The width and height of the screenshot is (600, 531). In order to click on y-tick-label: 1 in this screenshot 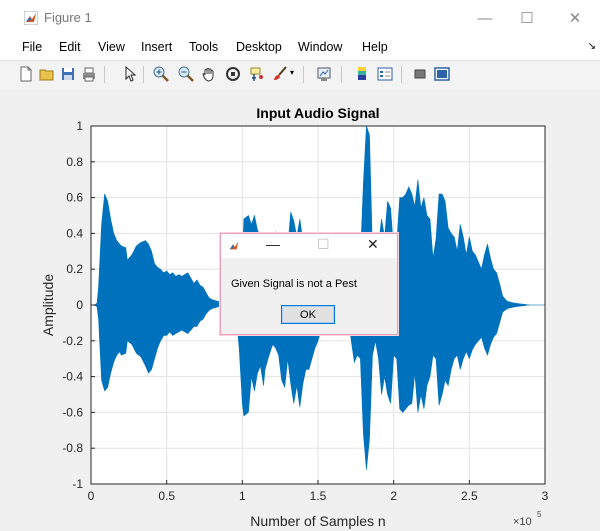, I will do `click(79, 126)`.